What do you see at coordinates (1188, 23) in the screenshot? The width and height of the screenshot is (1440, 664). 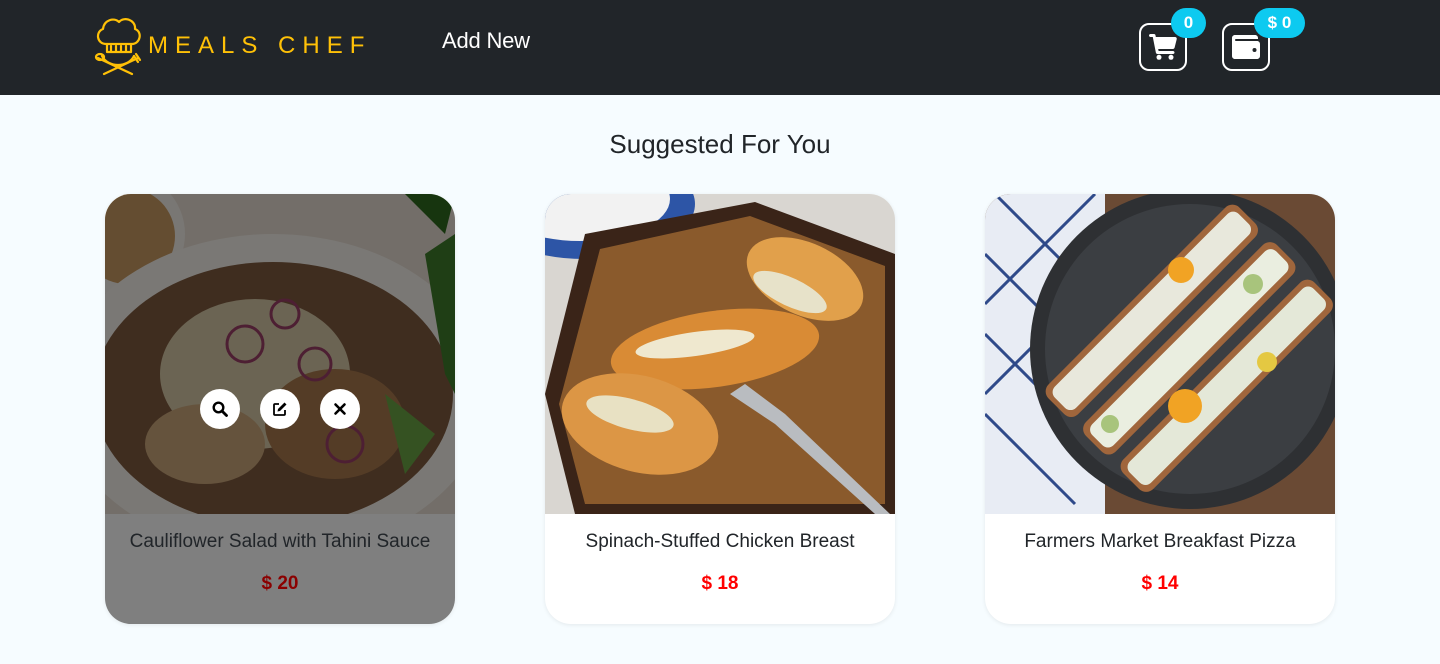 I see `cart-count-badge: 0` at bounding box center [1188, 23].